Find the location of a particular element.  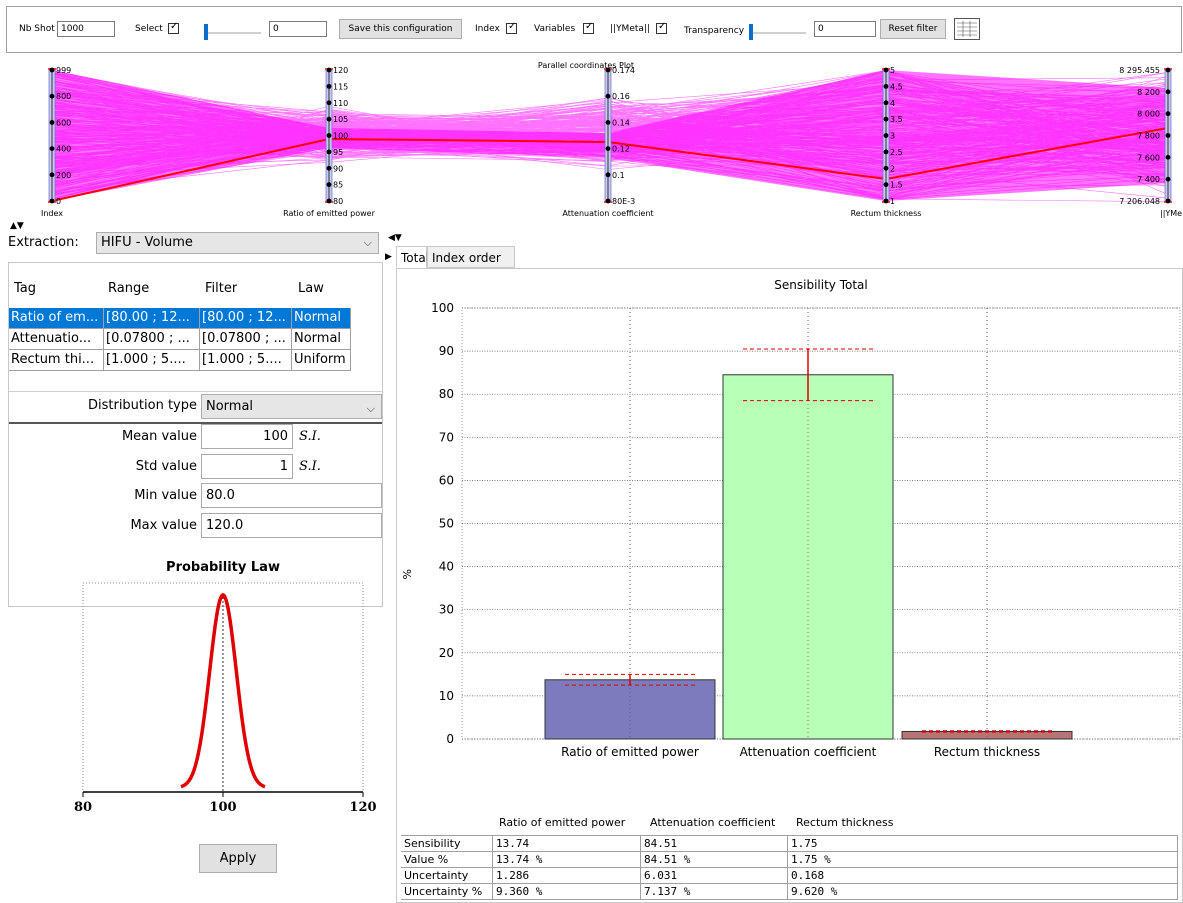

collapse-arrow-icon: ▶ is located at coordinates (388, 257).